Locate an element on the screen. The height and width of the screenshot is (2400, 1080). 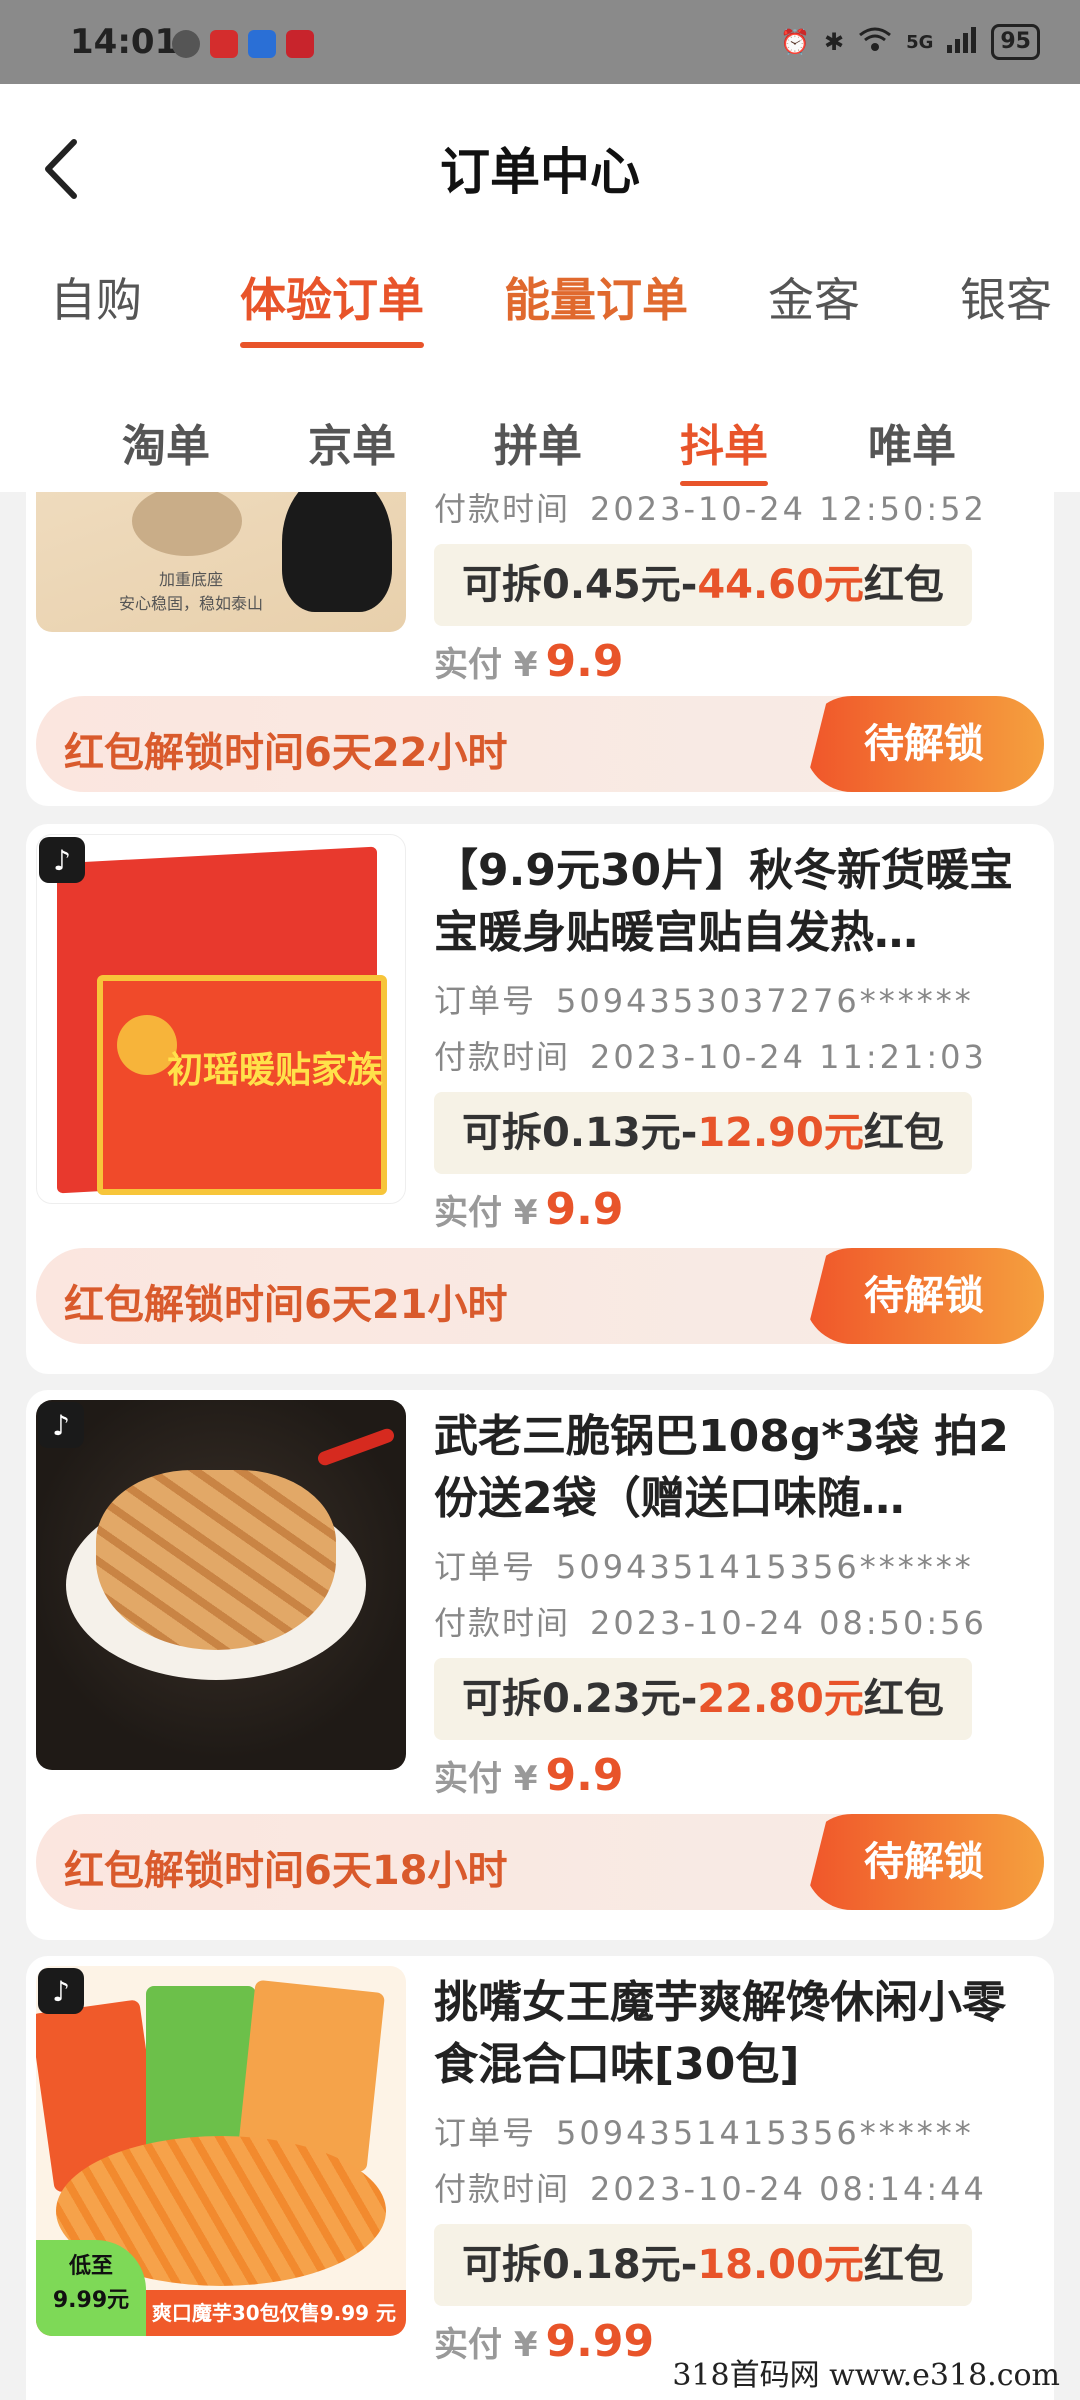
split-amount: 0.45元 is located at coordinates (611, 585).